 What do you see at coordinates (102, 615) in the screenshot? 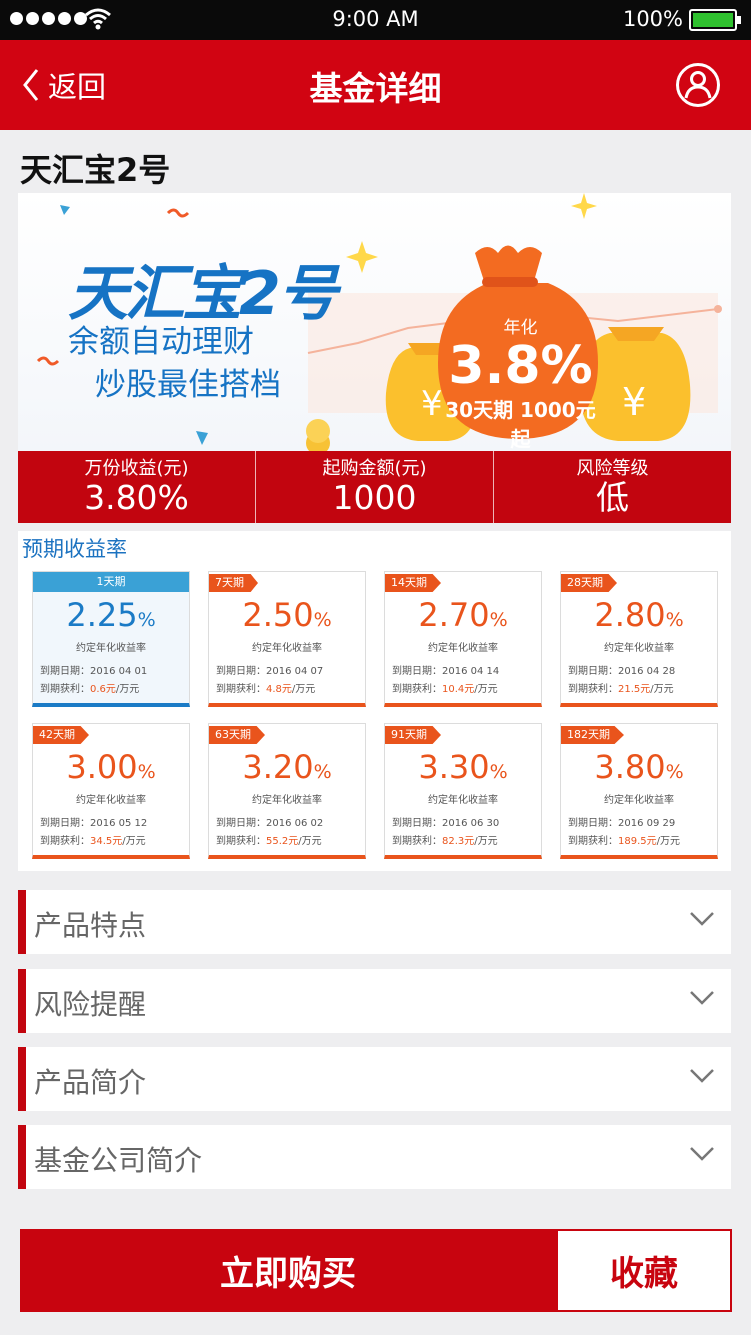
I see `rate-number: 2.25` at bounding box center [102, 615].